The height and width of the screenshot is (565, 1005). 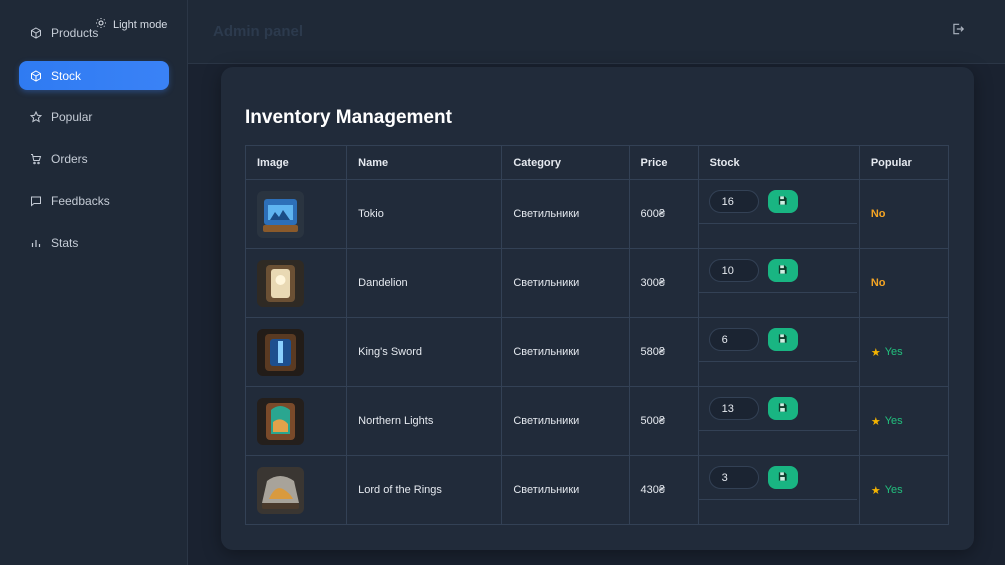 What do you see at coordinates (65, 242) in the screenshot?
I see `sidebar-item-label: Stats` at bounding box center [65, 242].